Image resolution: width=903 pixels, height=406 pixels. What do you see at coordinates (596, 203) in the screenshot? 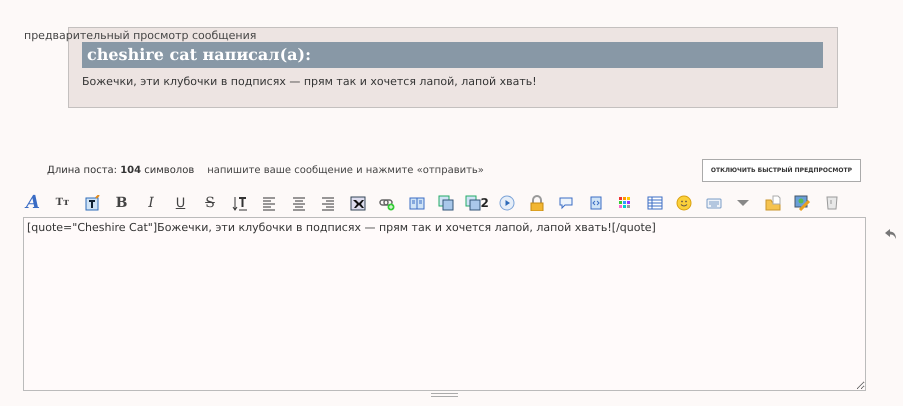
I see `script-icon` at bounding box center [596, 203].